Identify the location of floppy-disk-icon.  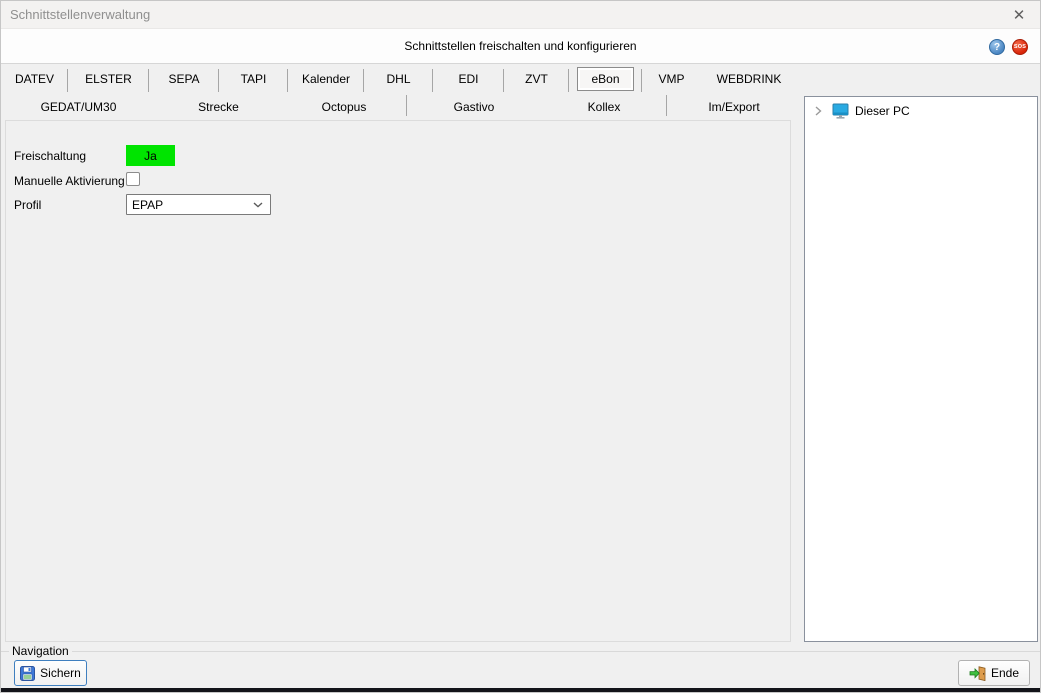
(28, 673).